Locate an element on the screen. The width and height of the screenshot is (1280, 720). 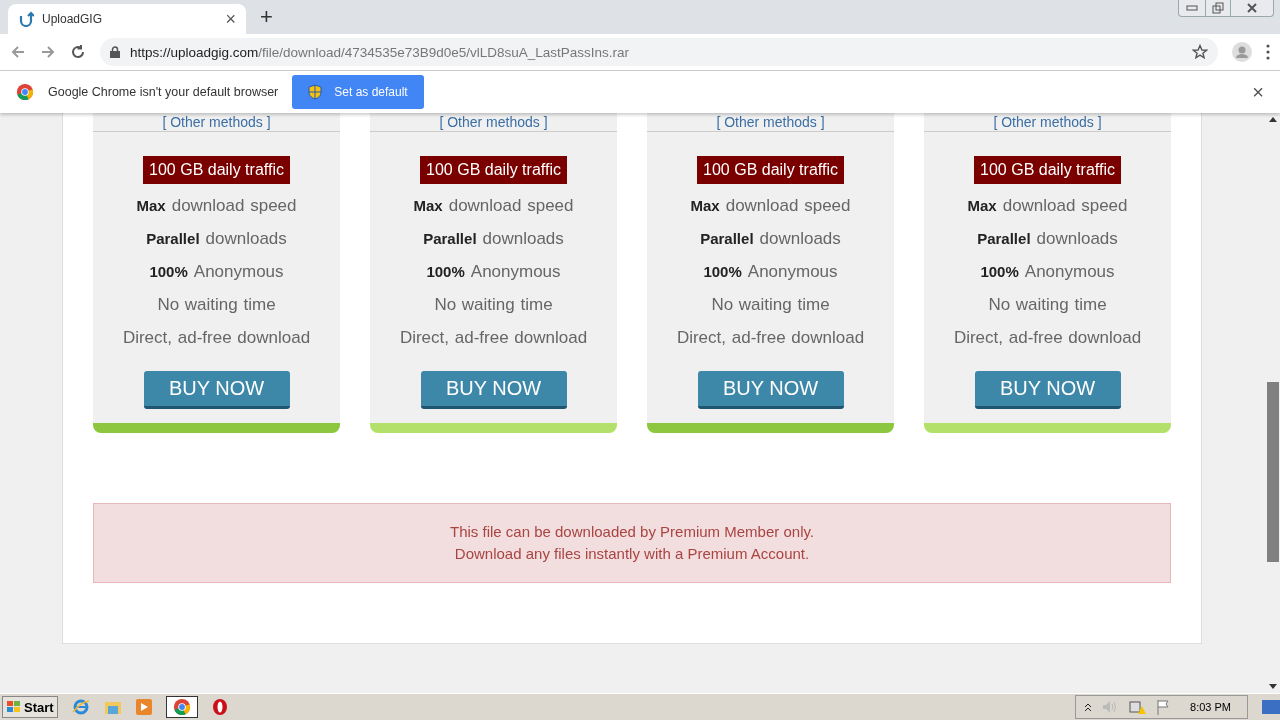
clock: 8:03 PM is located at coordinates (1210, 707).